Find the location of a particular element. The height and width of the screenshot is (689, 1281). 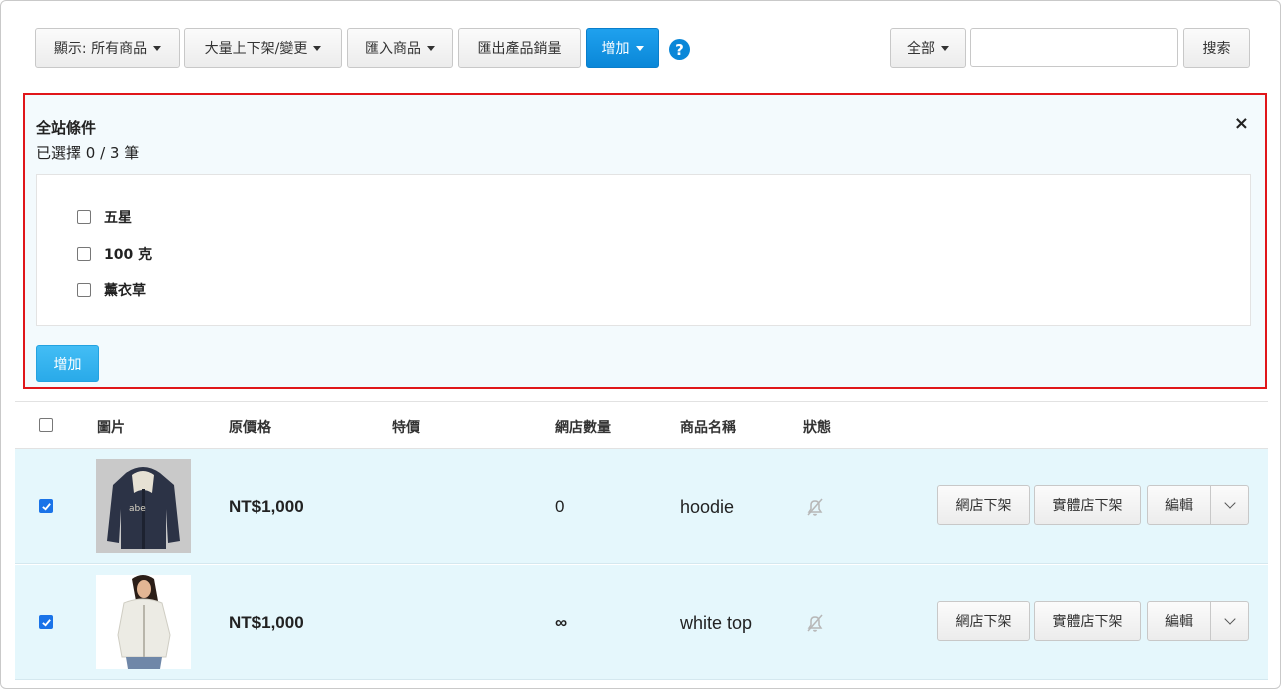

table-header: 圖片 原價格 特價 網店數量 商品名稱 狀態 is located at coordinates (641, 425).